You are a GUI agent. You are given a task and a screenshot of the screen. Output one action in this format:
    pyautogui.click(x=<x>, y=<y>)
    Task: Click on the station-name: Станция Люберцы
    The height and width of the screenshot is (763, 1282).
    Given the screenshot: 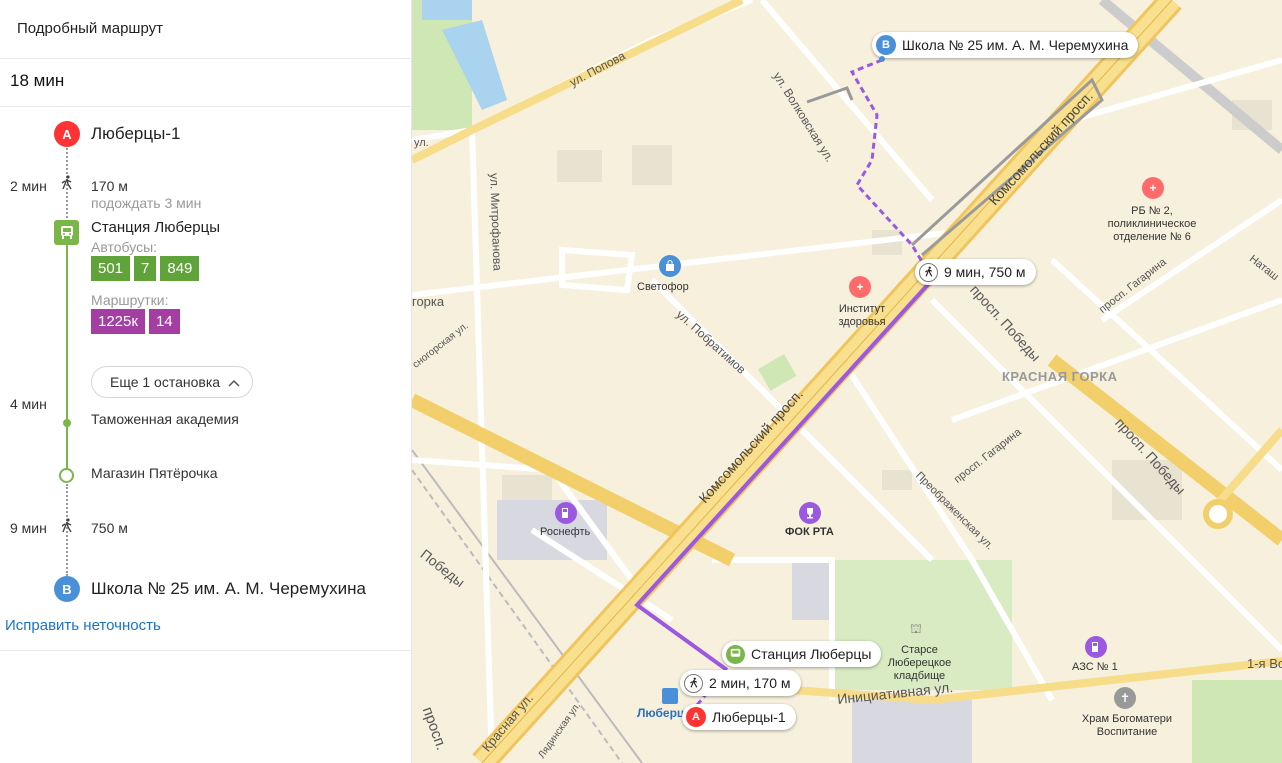 What is the action you would take?
    pyautogui.click(x=155, y=227)
    